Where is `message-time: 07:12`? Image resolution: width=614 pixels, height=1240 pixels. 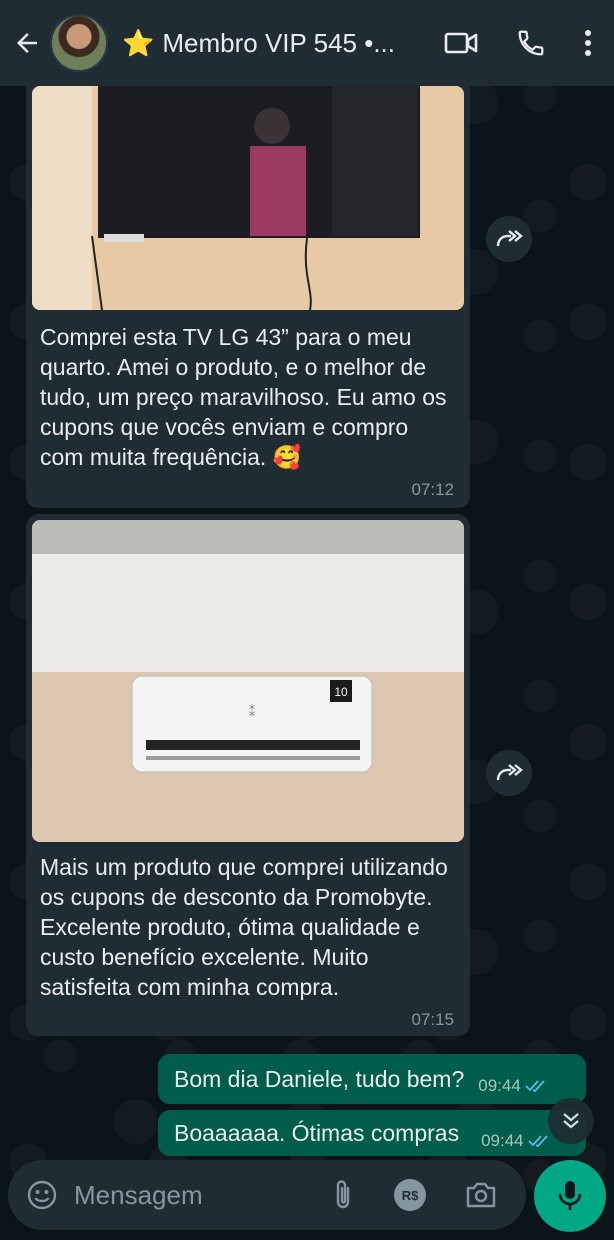 message-time: 07:12 is located at coordinates (432, 489).